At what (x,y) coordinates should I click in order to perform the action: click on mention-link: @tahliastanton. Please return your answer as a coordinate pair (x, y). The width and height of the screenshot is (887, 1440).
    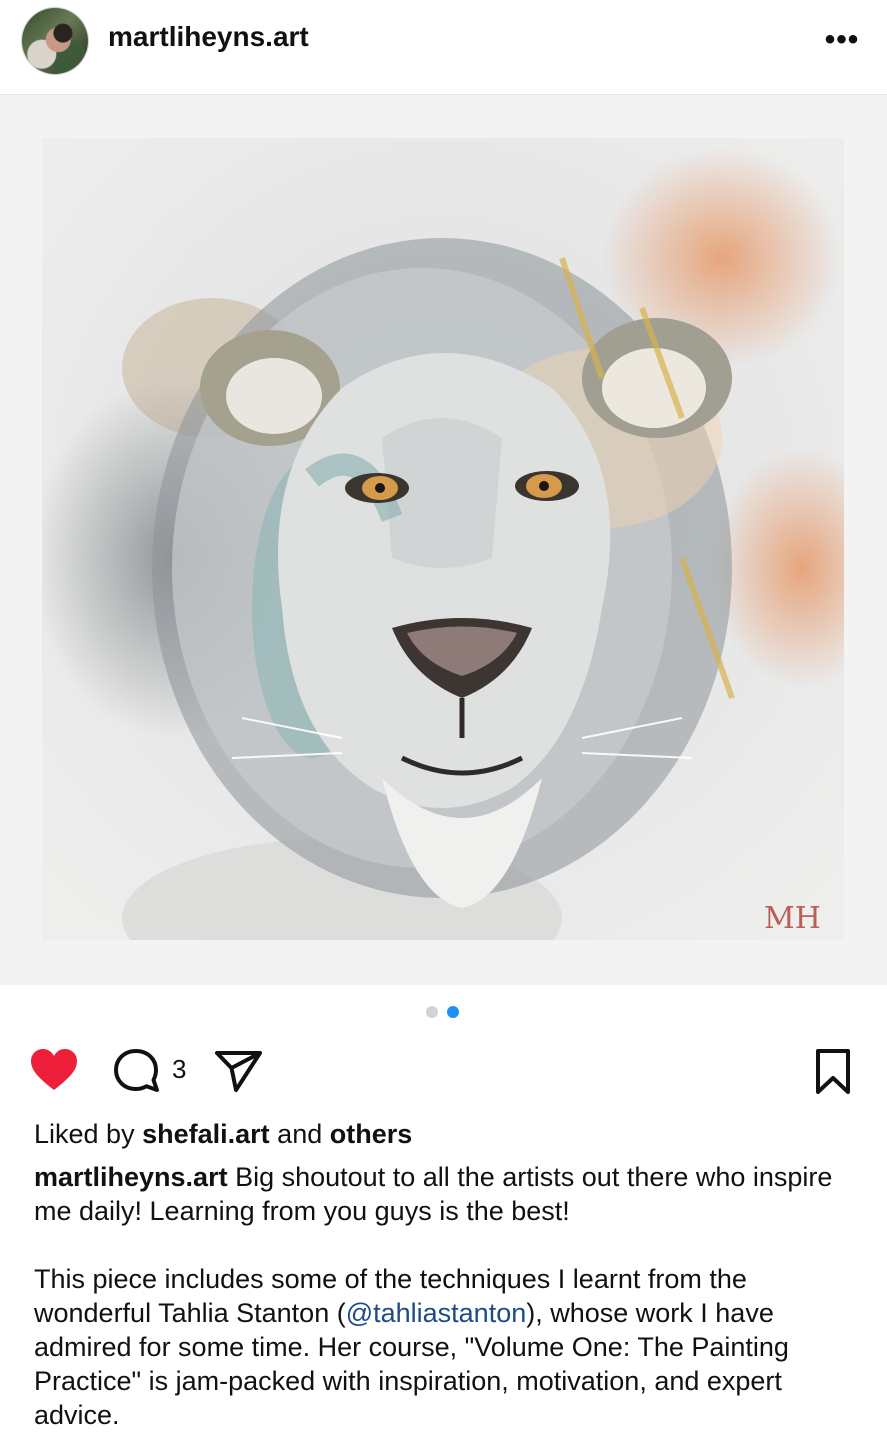
    Looking at the image, I should click on (436, 1313).